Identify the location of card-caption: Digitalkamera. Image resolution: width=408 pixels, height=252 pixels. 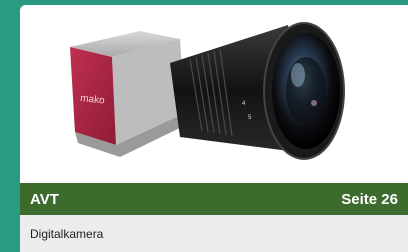
(214, 233).